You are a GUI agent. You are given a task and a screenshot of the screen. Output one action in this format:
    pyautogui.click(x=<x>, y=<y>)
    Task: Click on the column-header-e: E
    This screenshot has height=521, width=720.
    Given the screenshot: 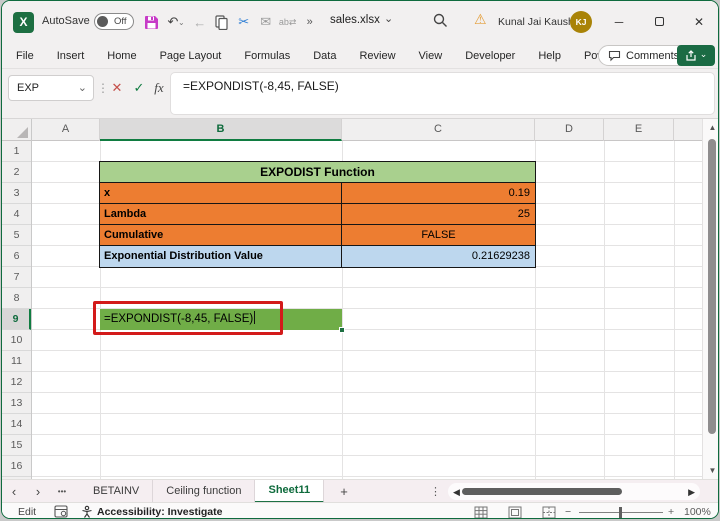 What is the action you would take?
    pyautogui.click(x=639, y=130)
    